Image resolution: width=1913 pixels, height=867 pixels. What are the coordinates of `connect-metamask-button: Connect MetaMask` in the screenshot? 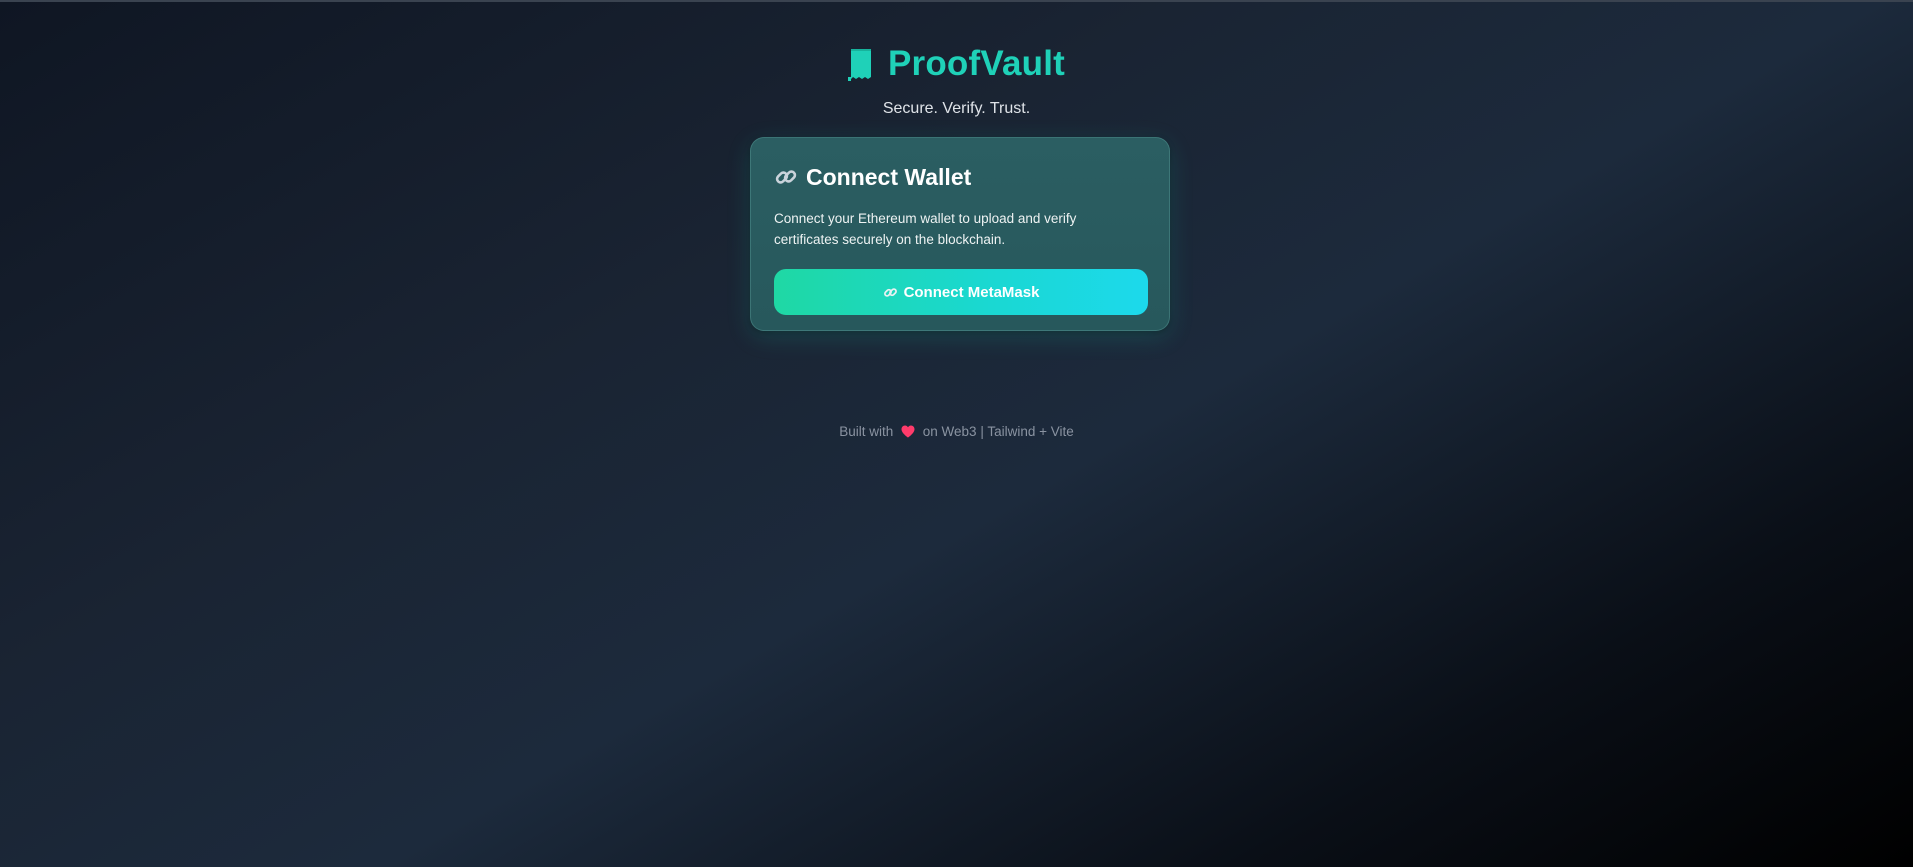 It's located at (961, 292).